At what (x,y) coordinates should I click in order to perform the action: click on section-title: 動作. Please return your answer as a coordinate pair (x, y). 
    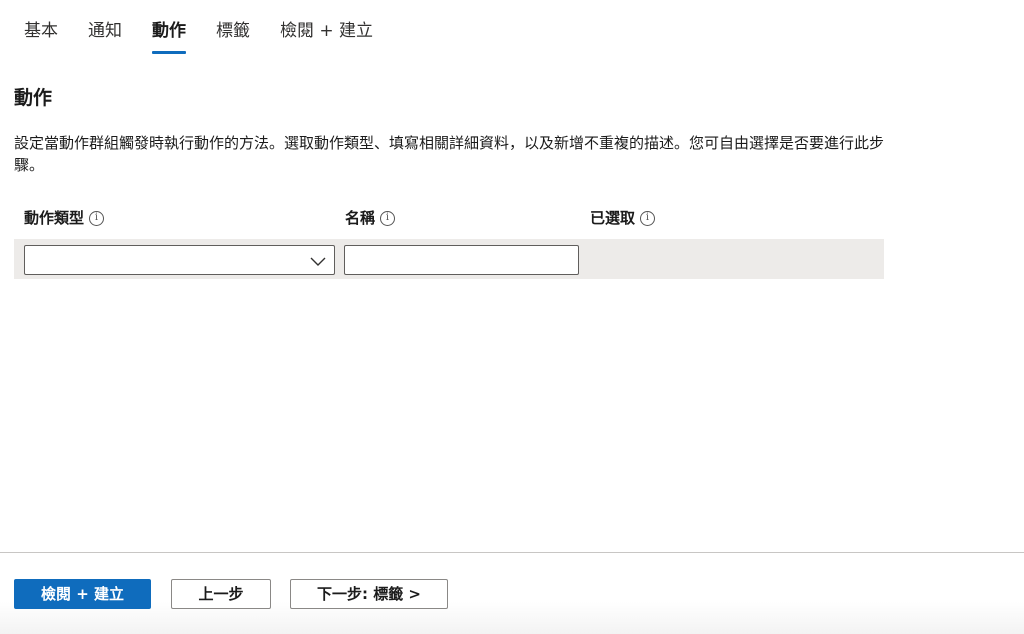
    Looking at the image, I should click on (33, 98).